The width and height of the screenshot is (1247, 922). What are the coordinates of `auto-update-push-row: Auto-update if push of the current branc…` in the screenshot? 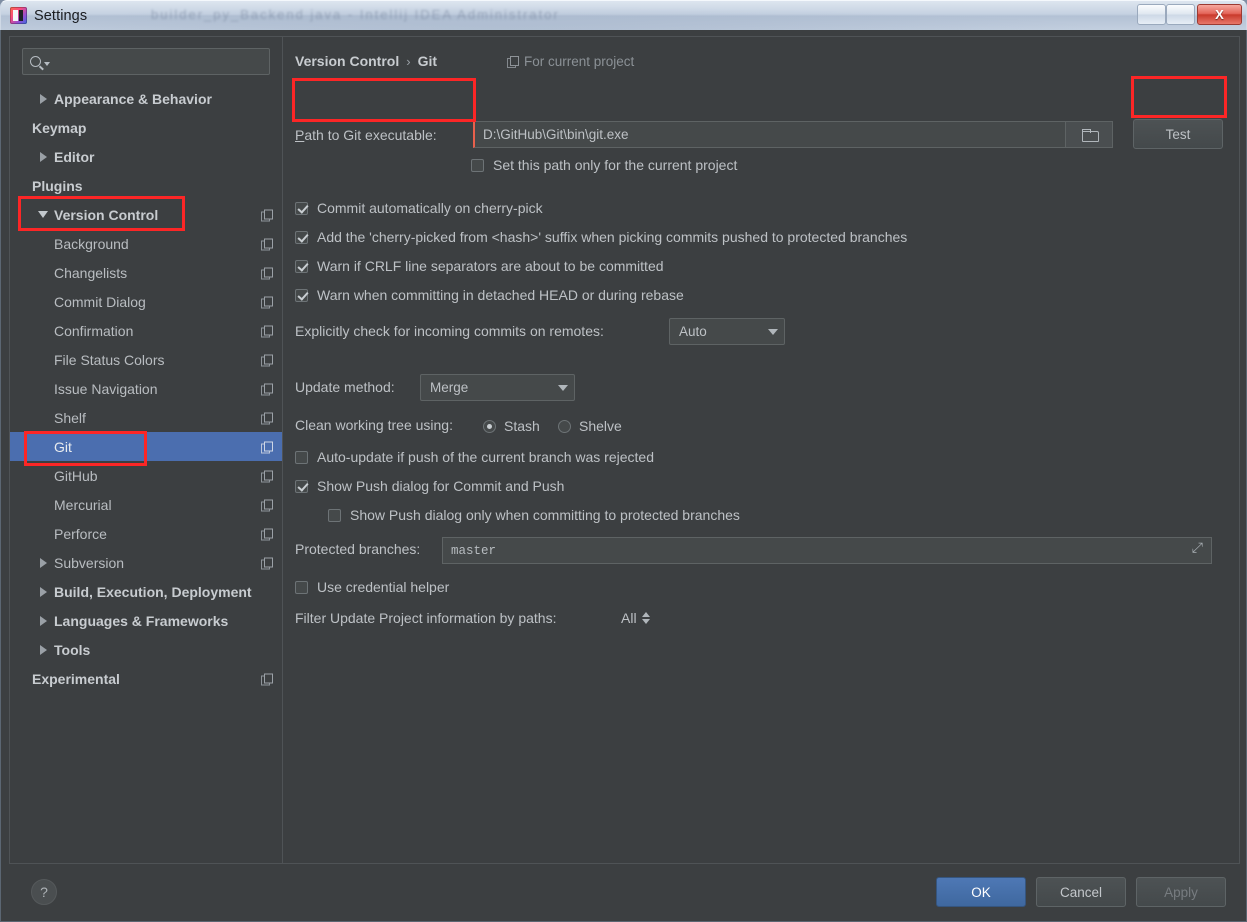 It's located at (474, 457).